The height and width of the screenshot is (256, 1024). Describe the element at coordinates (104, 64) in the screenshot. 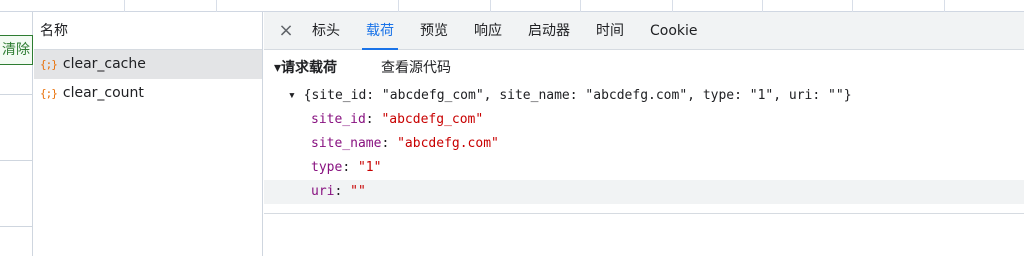

I see `request-name: clear_cache` at that location.